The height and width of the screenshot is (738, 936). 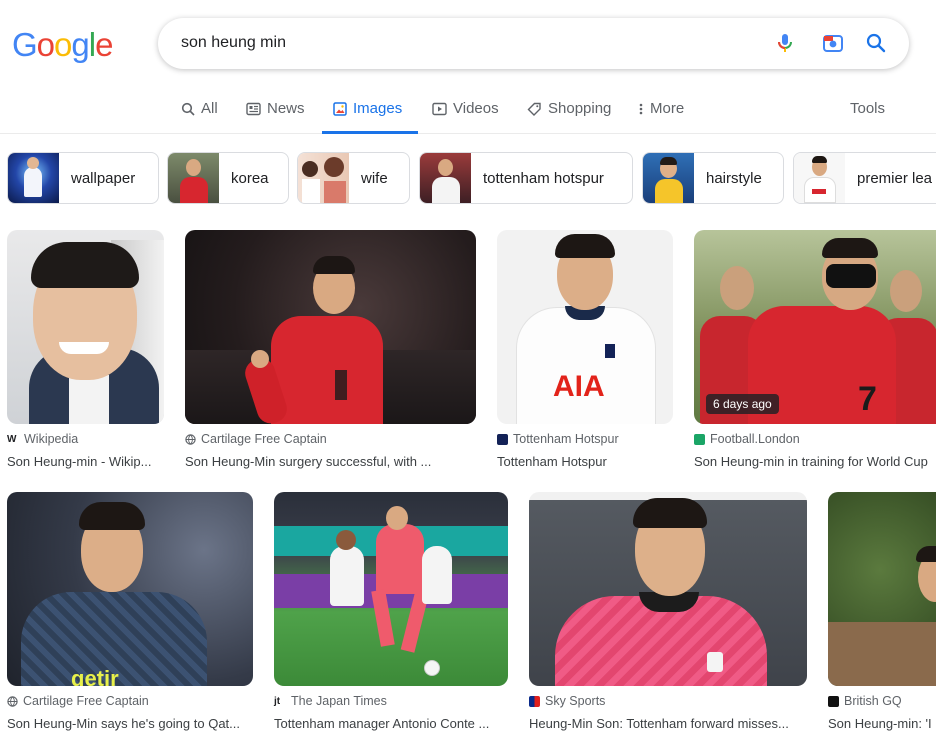 What do you see at coordinates (585, 327) in the screenshot?
I see `result-thumbnail: AIA` at bounding box center [585, 327].